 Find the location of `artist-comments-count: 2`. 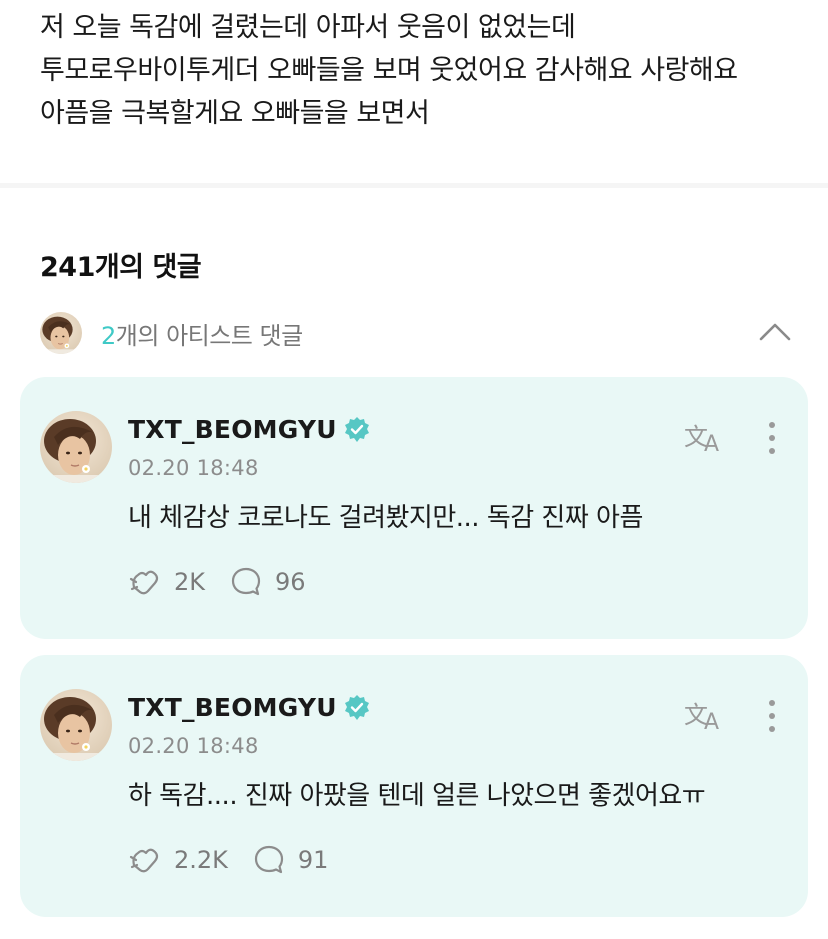

artist-comments-count: 2 is located at coordinates (108, 335).